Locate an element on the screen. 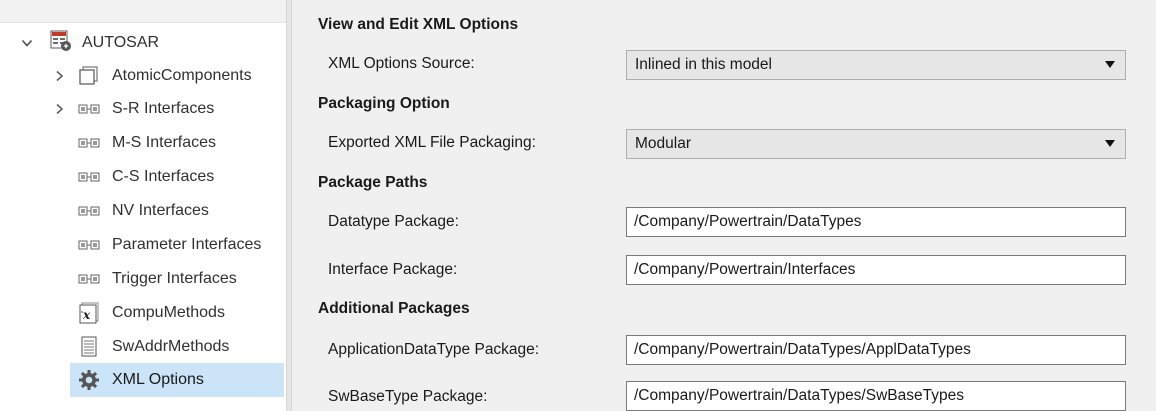 This screenshot has width=1156, height=411. chevron-down-icon is located at coordinates (27, 43).